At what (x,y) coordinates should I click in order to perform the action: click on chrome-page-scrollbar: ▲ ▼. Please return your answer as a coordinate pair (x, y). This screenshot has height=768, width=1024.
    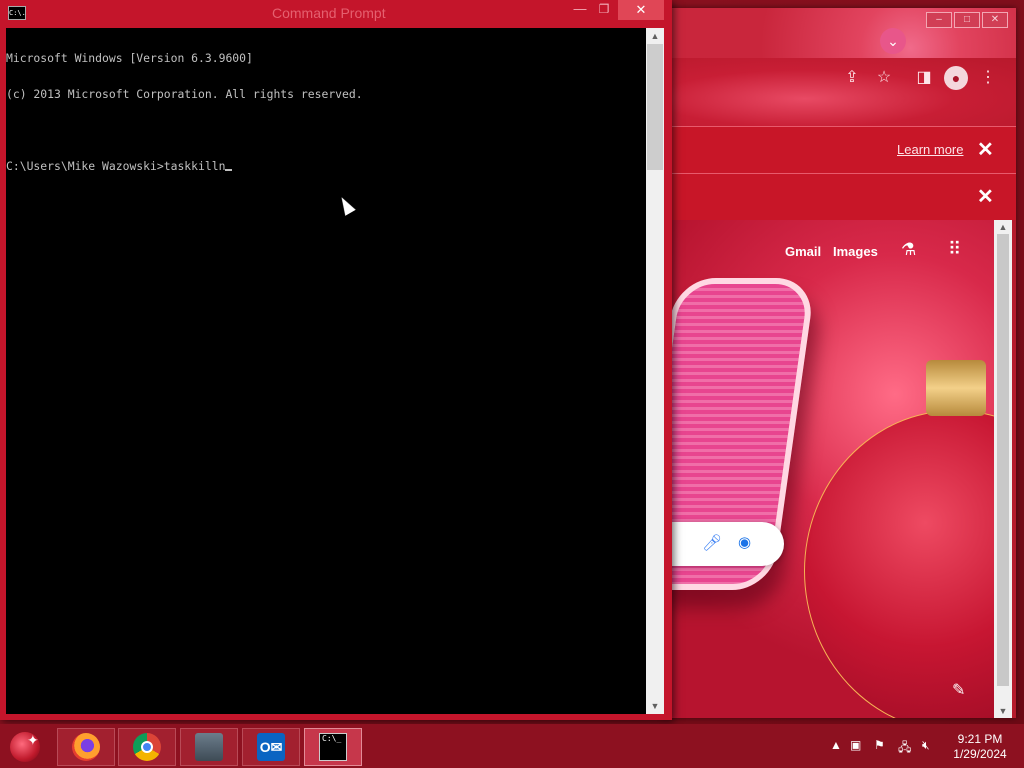
    Looking at the image, I should click on (1003, 469).